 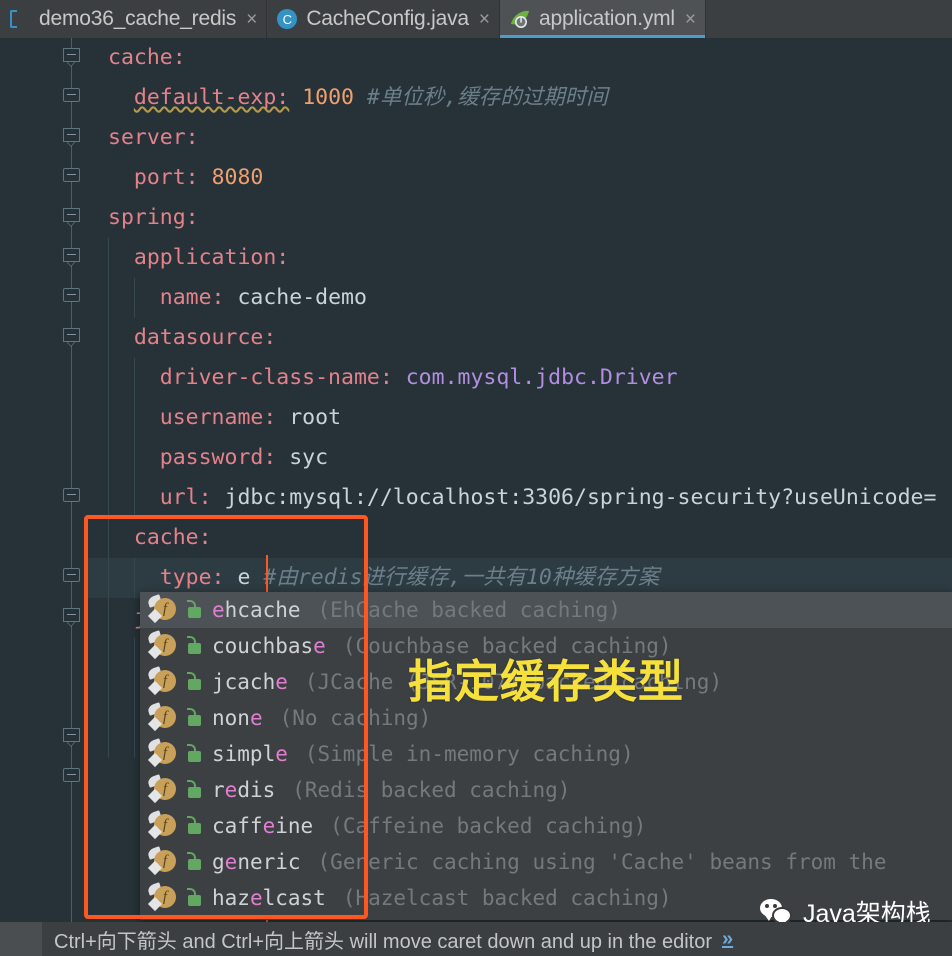 I want to click on hint-bar-more-link: », so click(x=727, y=939).